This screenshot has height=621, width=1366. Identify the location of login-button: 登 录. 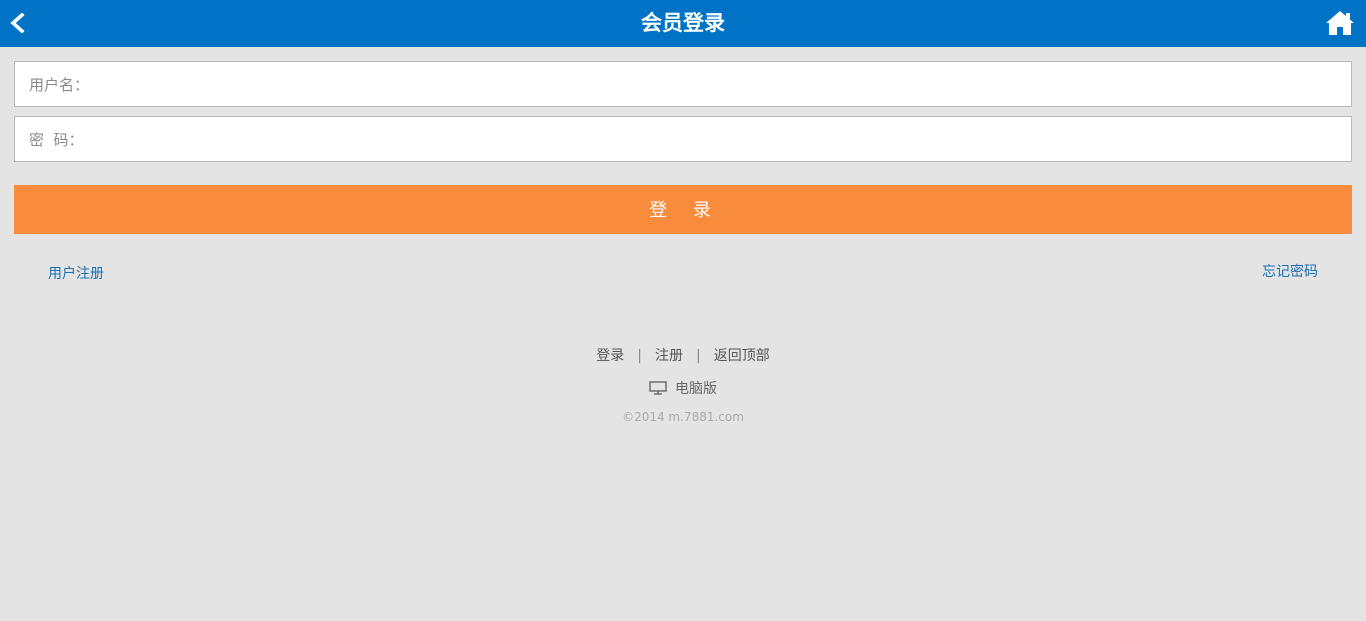
(683, 209).